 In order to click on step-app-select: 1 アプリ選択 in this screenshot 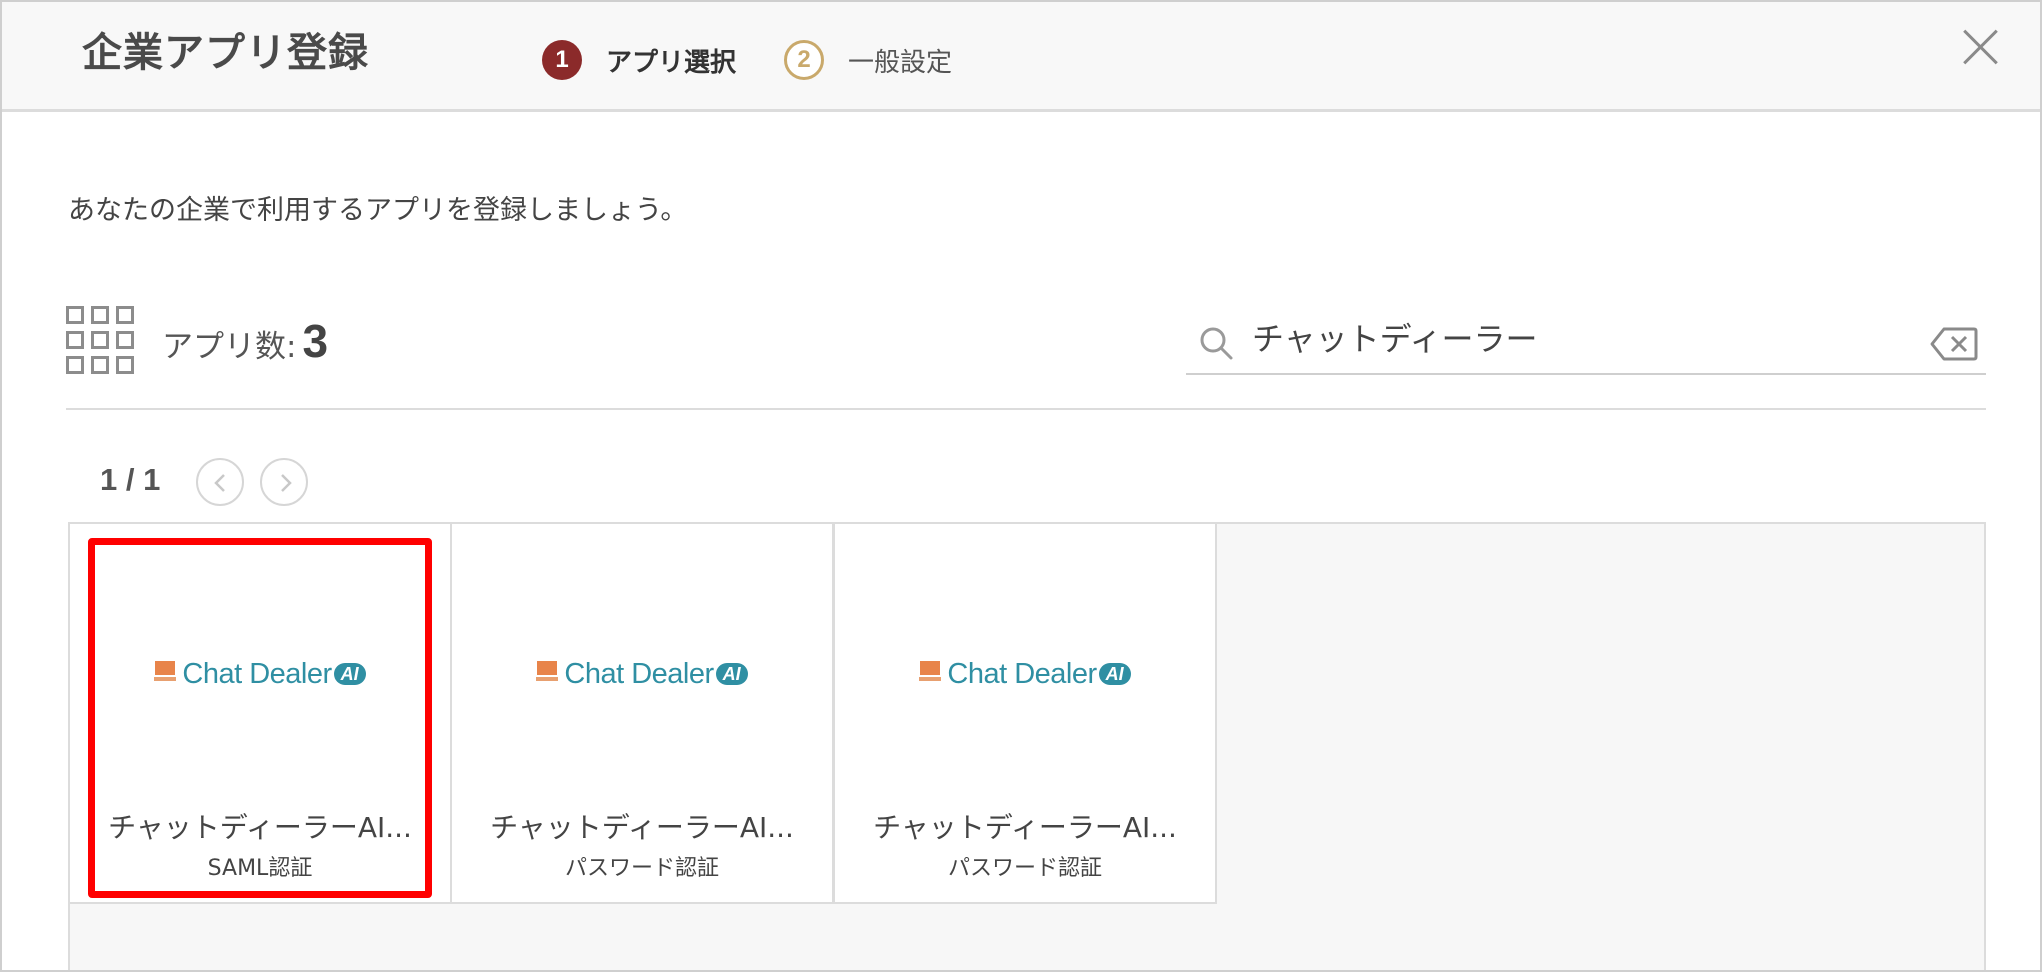, I will do `click(639, 60)`.